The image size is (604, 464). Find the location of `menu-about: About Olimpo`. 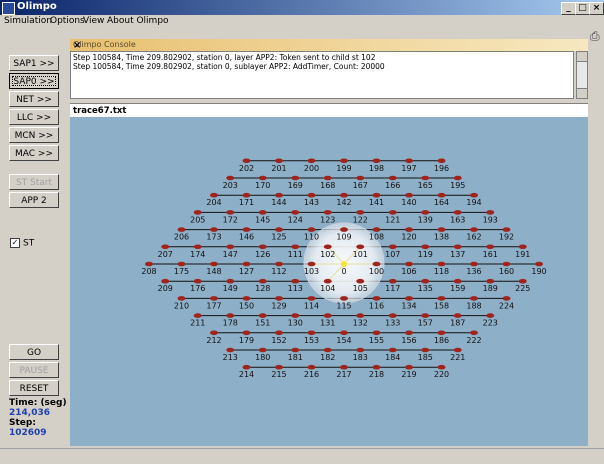

menu-about: About Olimpo is located at coordinates (138, 21).